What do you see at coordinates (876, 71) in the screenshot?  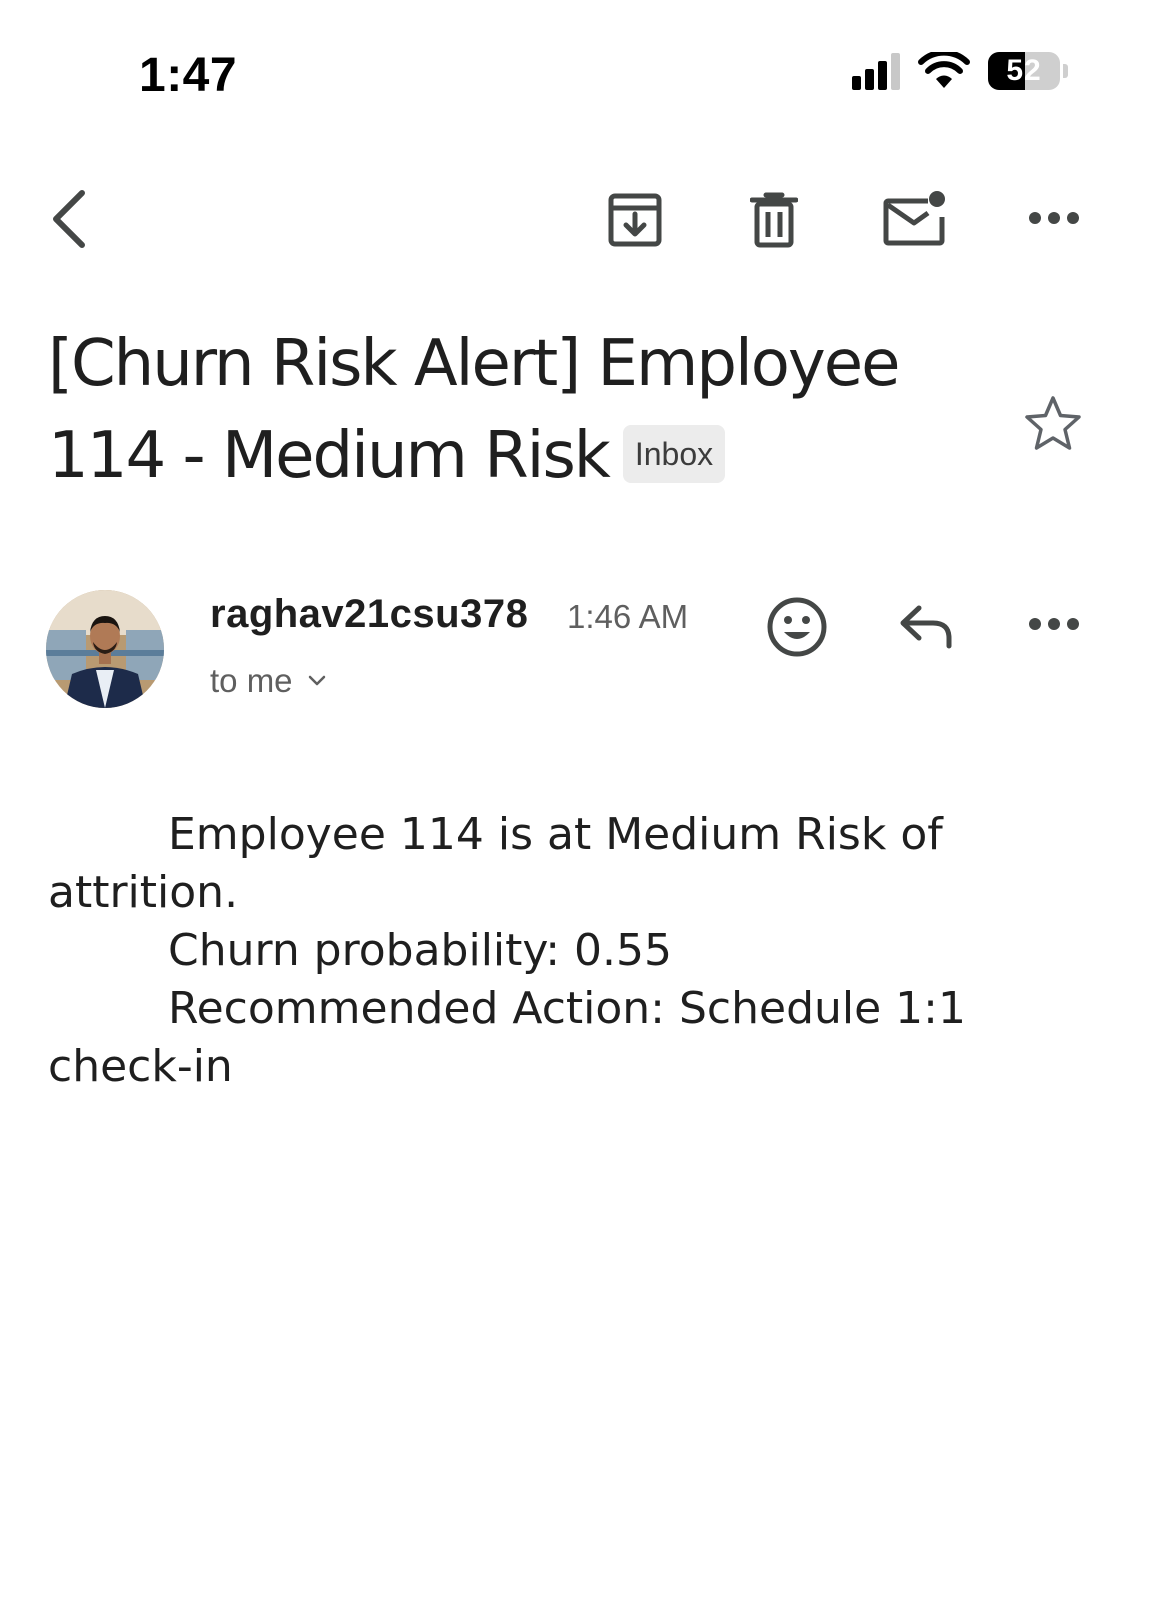 I see `cellular-signal-icon` at bounding box center [876, 71].